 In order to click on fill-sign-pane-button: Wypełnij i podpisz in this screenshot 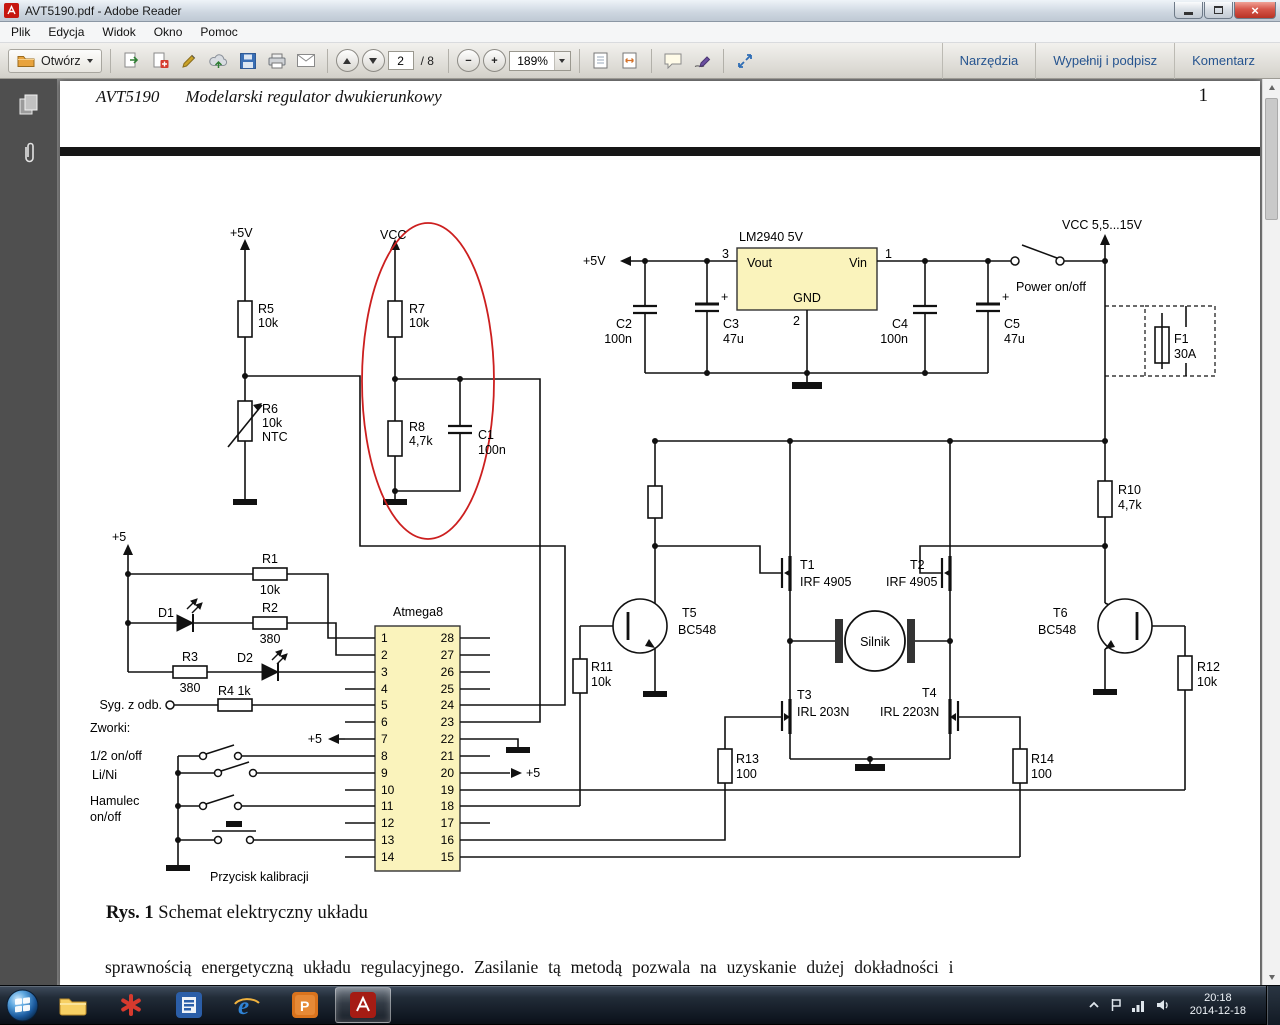, I will do `click(1104, 60)`.